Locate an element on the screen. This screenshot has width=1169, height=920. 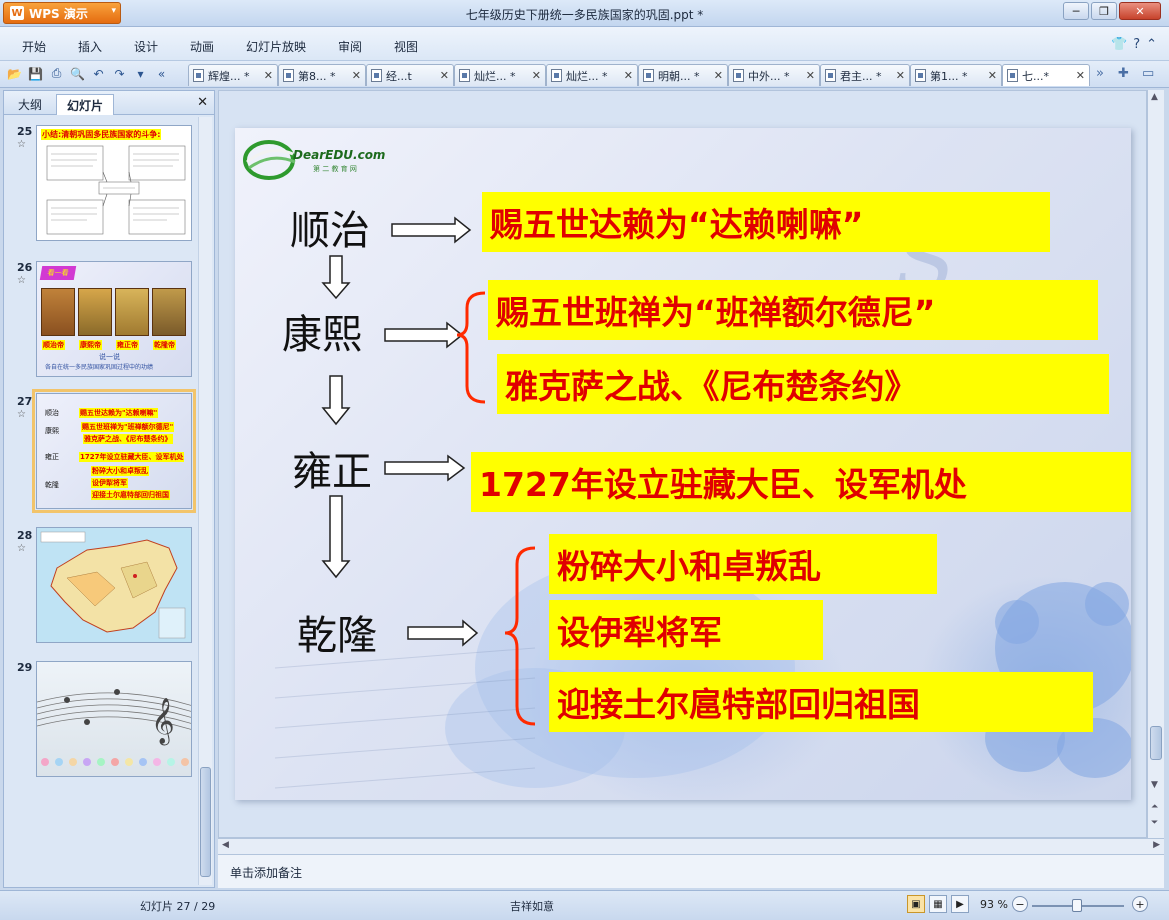
zoom-out-icon: − is located at coordinates (1020, 904).